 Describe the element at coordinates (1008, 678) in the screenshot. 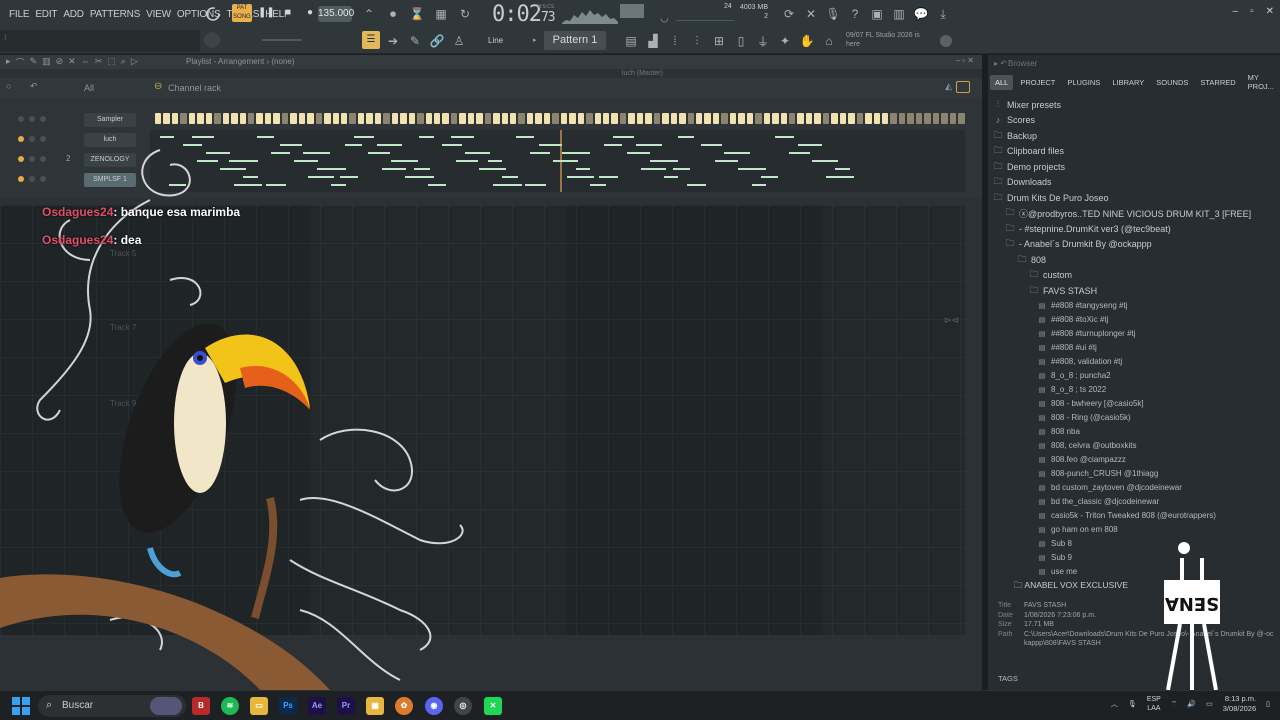

I see `tags-label: TAGS` at that location.